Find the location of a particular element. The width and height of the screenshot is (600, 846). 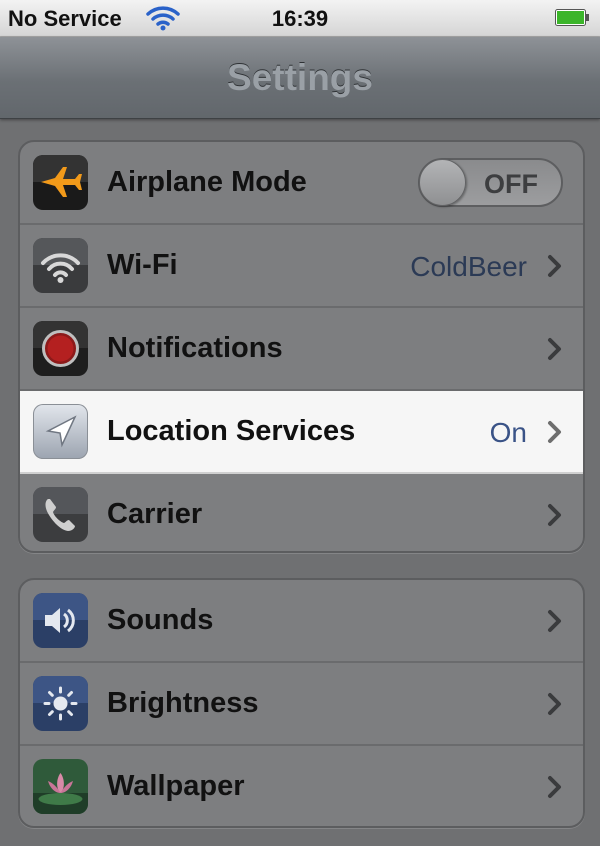

brightness-label: Brightness is located at coordinates (183, 703).